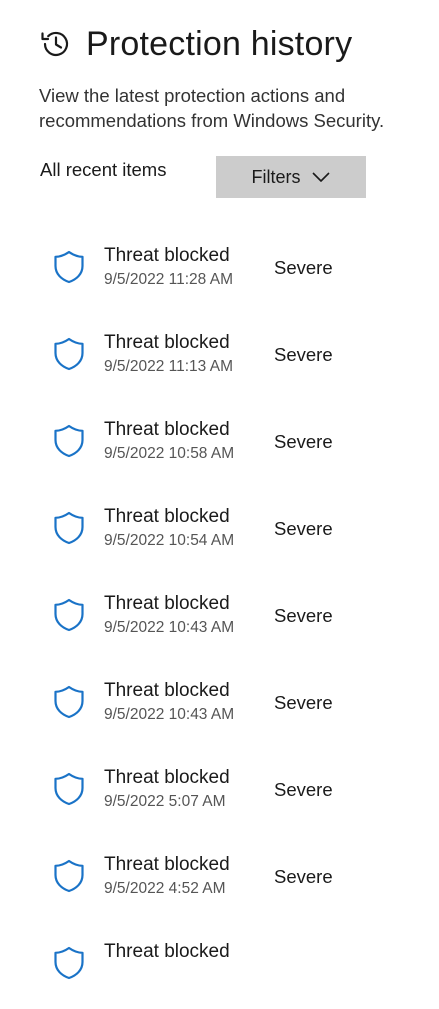  I want to click on history-item: Threat blocked 9/5/2022 10:58 AM Severe, so click(219, 443).